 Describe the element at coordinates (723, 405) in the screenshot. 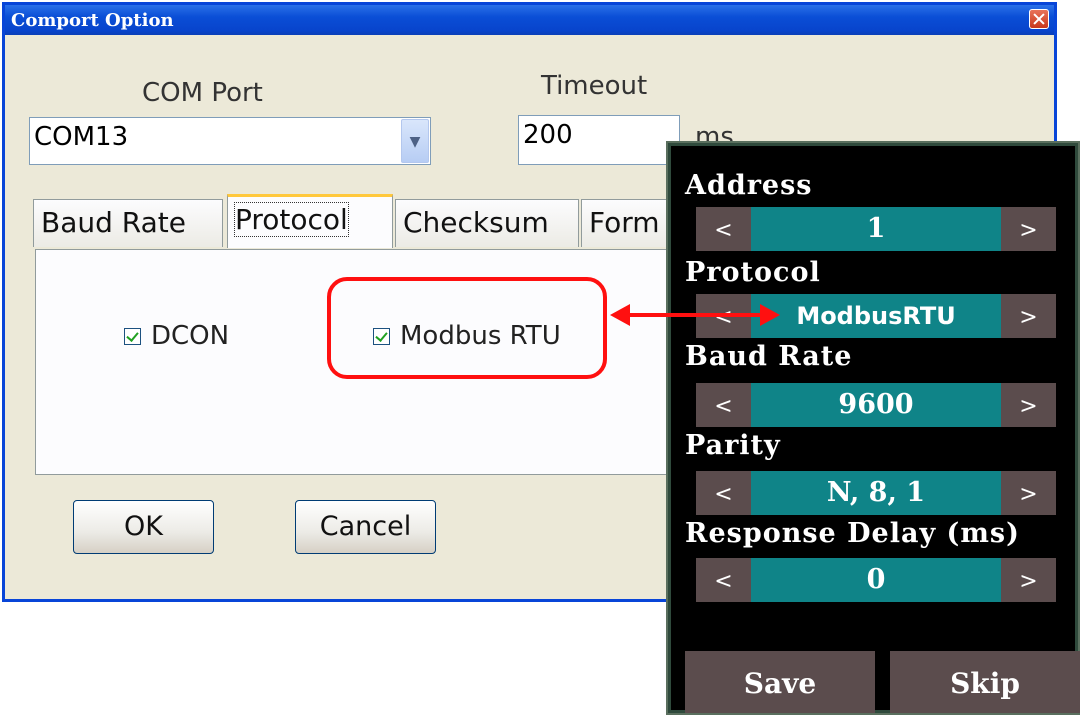

I see `baud-rate-prev-button: <` at that location.